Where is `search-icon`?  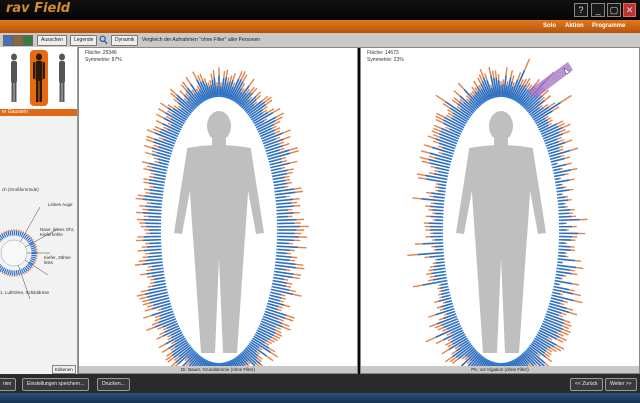 search-icon is located at coordinates (103, 40).